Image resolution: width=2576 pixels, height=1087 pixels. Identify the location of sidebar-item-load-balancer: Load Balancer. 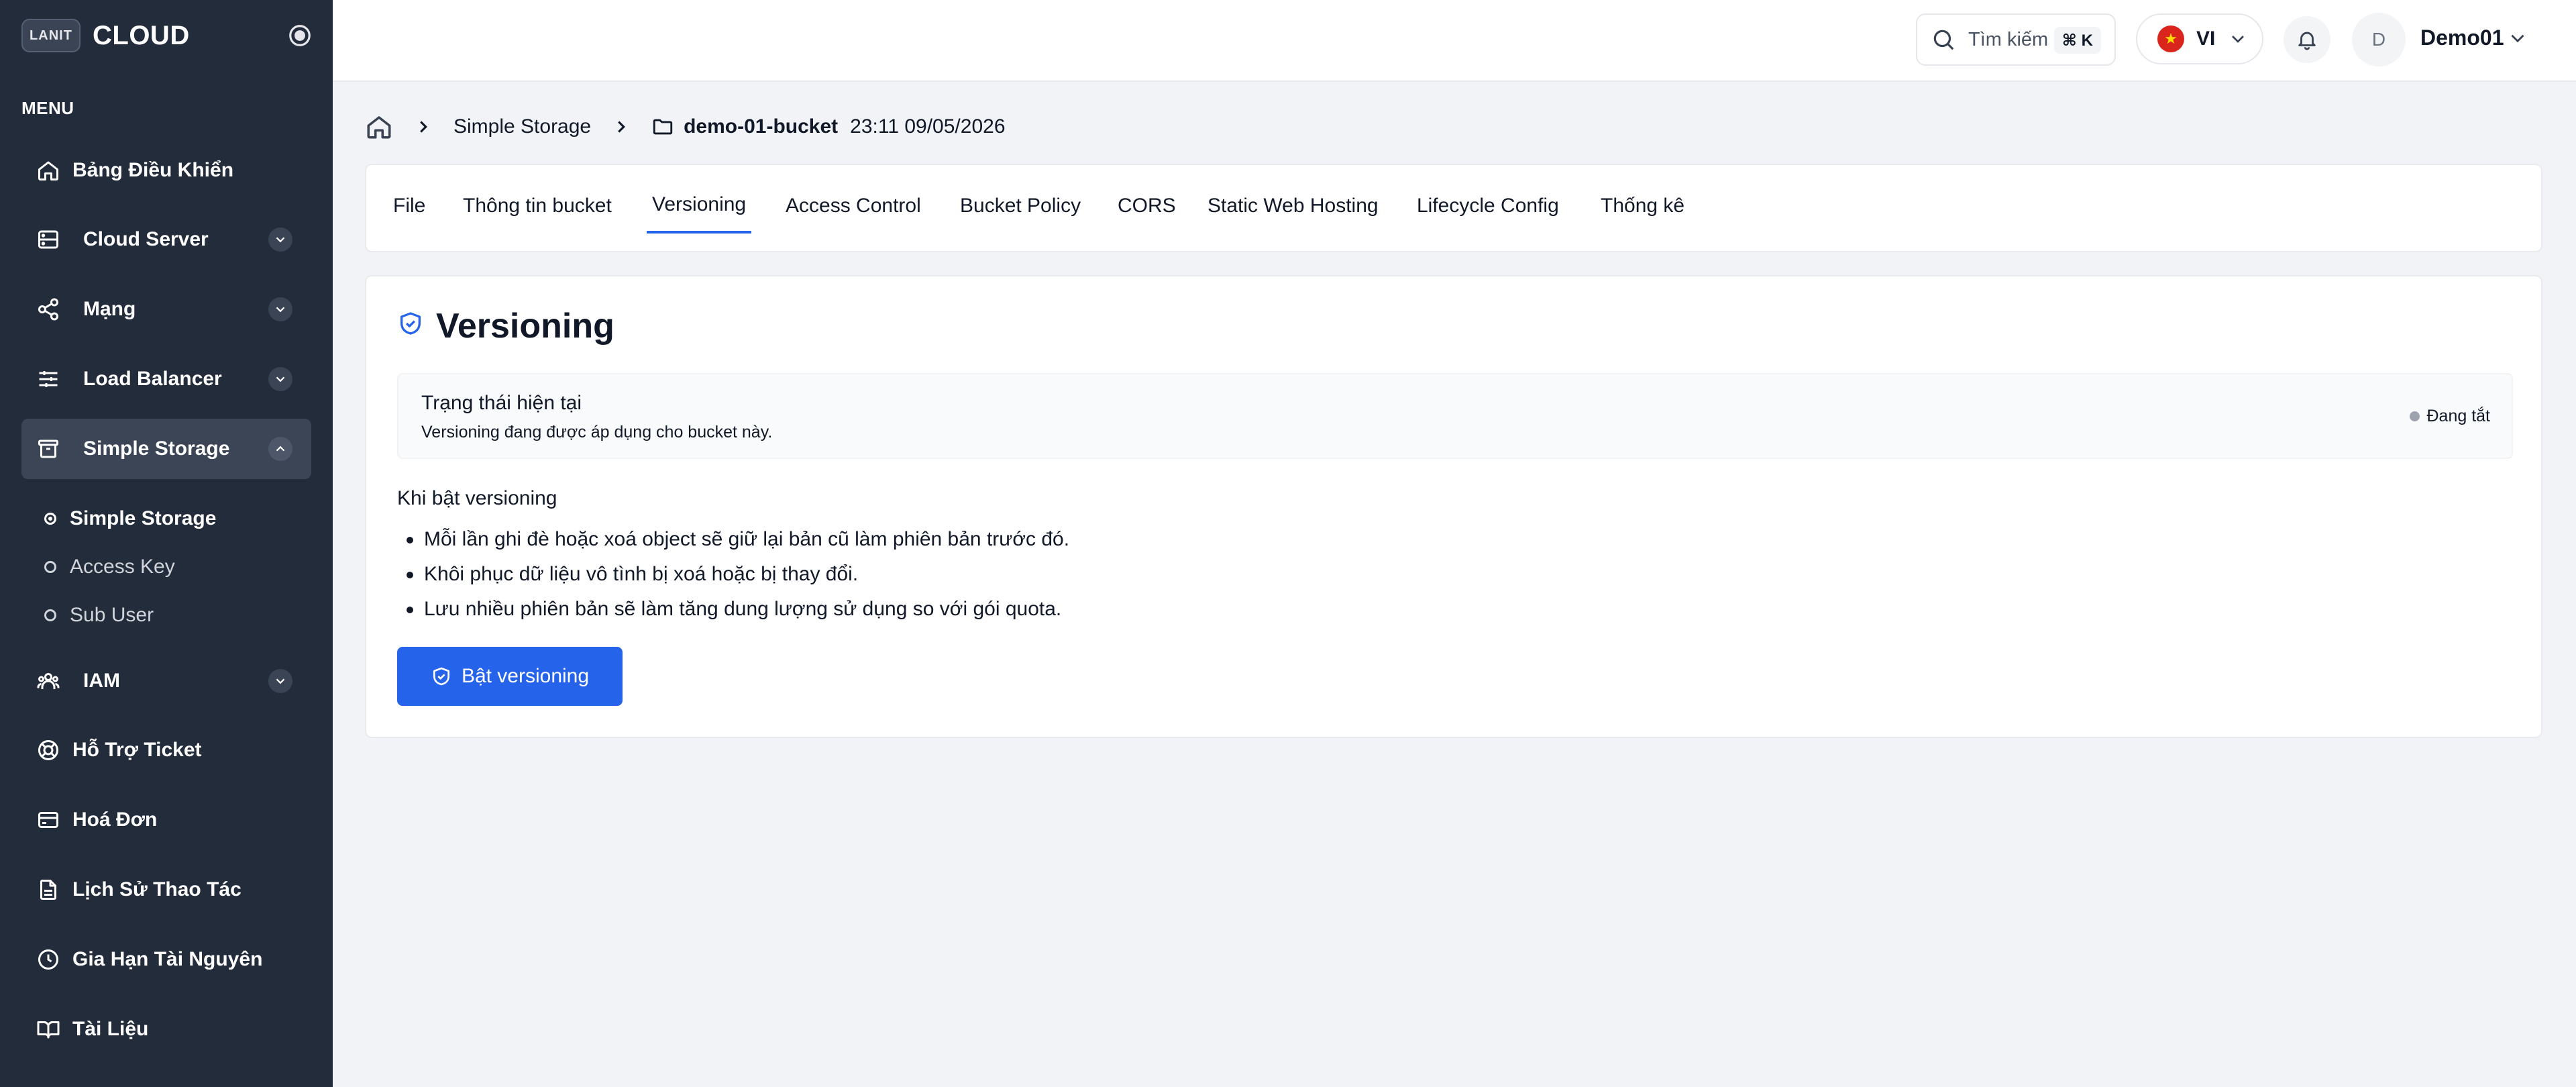
(166, 379).